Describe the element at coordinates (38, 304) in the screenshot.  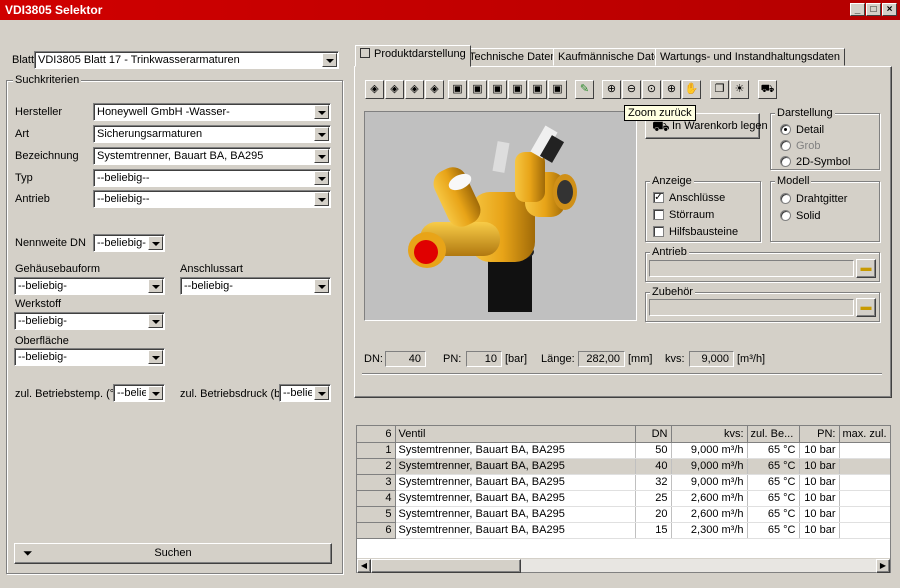
I see `werkstoff-label: Werkstoff` at that location.